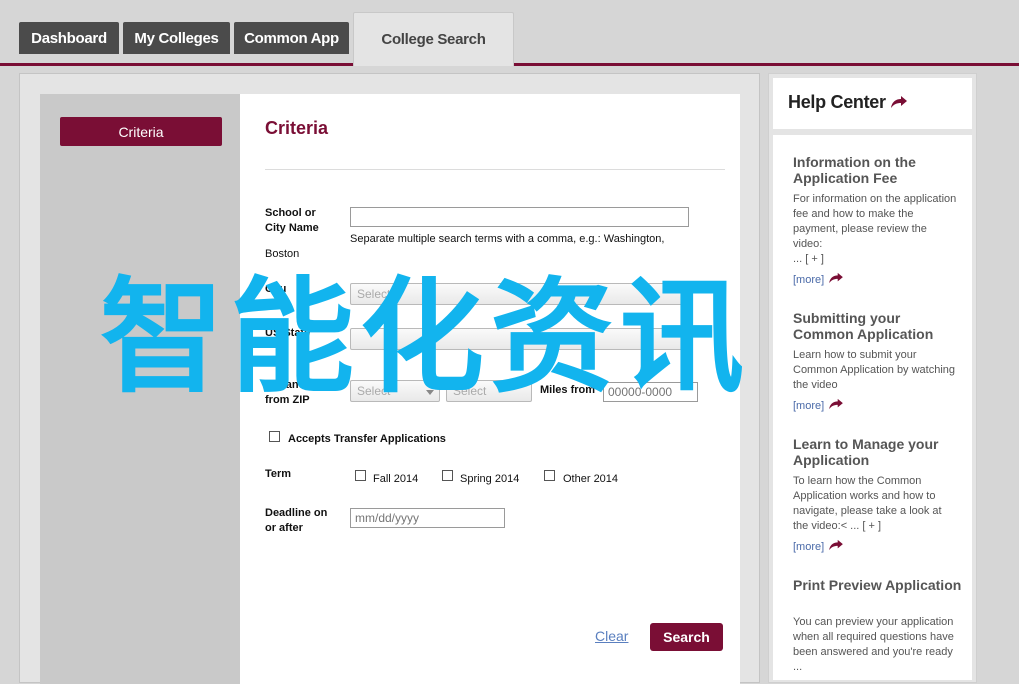  Describe the element at coordinates (878, 170) in the screenshot. I see `help-item-title: Information on the Application Fee` at that location.